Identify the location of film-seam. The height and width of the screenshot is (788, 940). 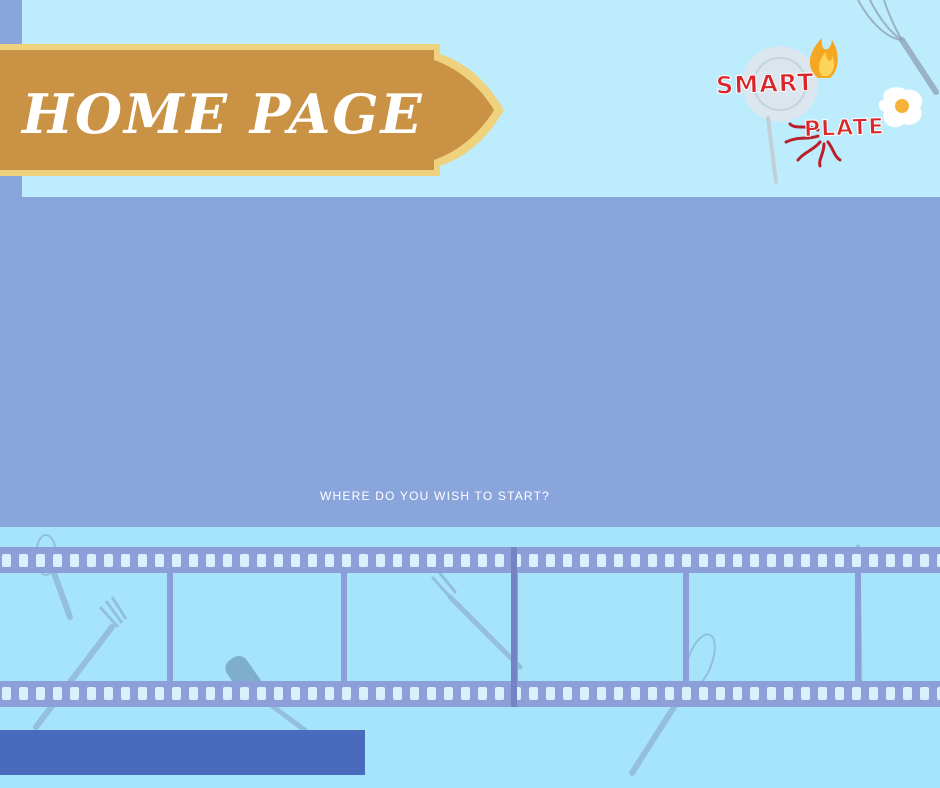
(514, 627).